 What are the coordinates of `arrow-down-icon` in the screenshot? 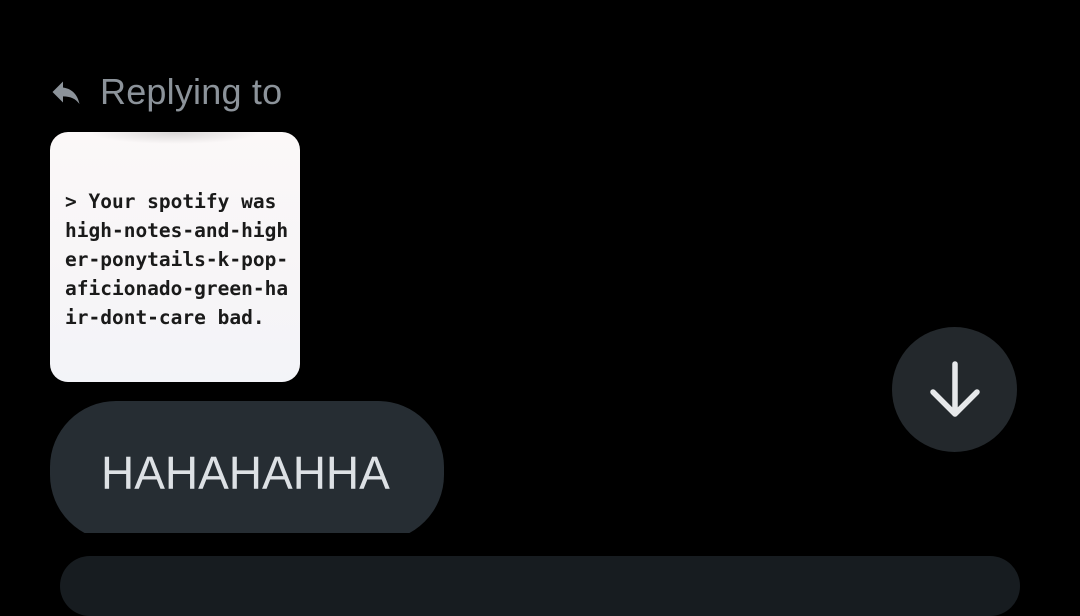 It's located at (954, 388).